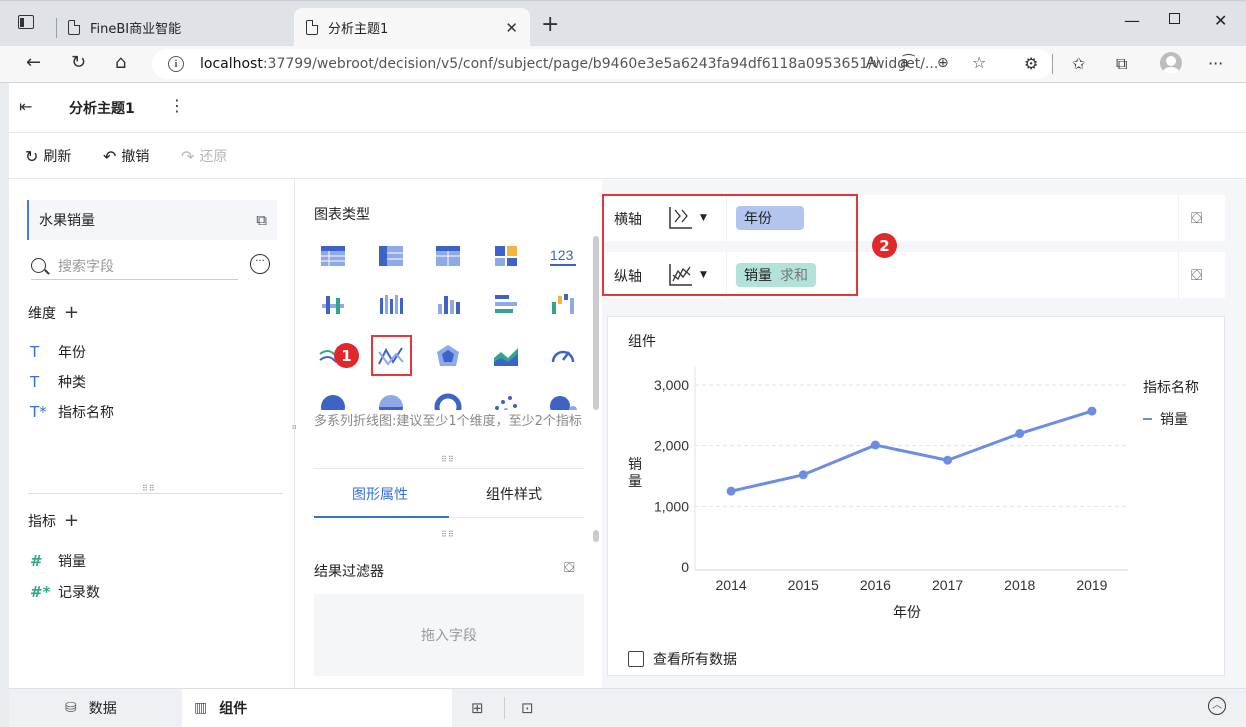  What do you see at coordinates (317, 708) in the screenshot?
I see `tab-widget: ▥ 组件` at bounding box center [317, 708].